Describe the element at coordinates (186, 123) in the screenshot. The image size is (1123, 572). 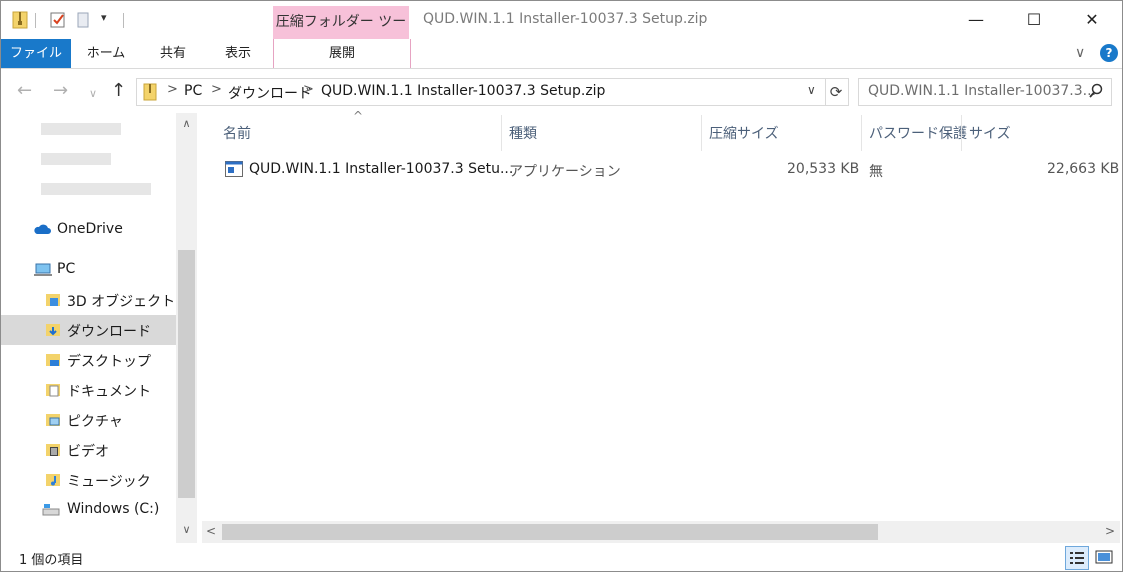
I see `scroll-up-icon: ∧` at that location.